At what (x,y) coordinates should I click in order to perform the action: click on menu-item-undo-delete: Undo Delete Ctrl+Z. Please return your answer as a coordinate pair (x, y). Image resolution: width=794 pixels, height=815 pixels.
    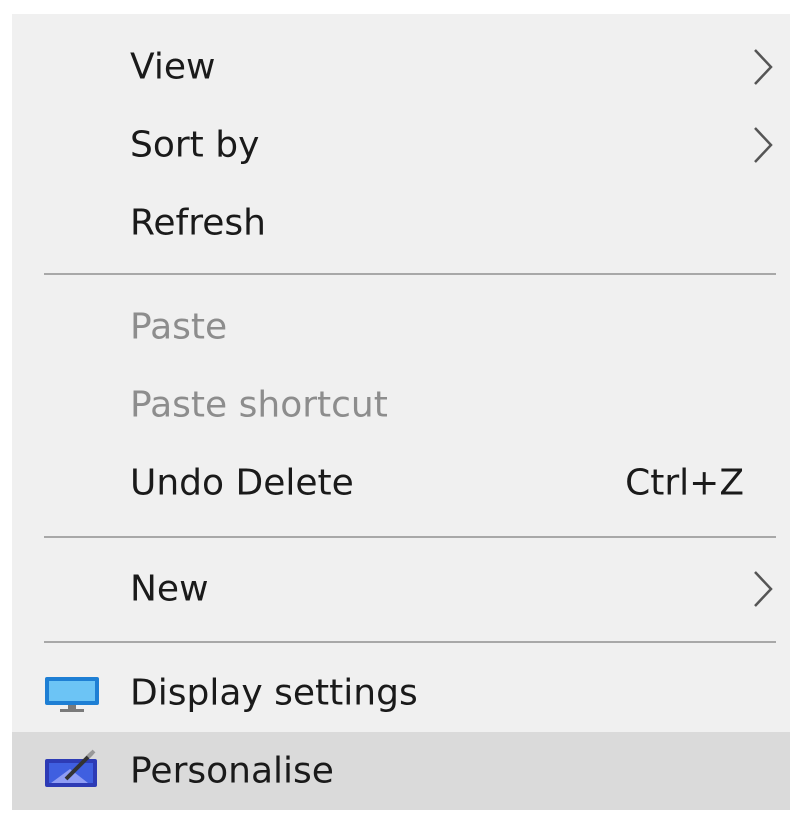
    Looking at the image, I should click on (401, 483).